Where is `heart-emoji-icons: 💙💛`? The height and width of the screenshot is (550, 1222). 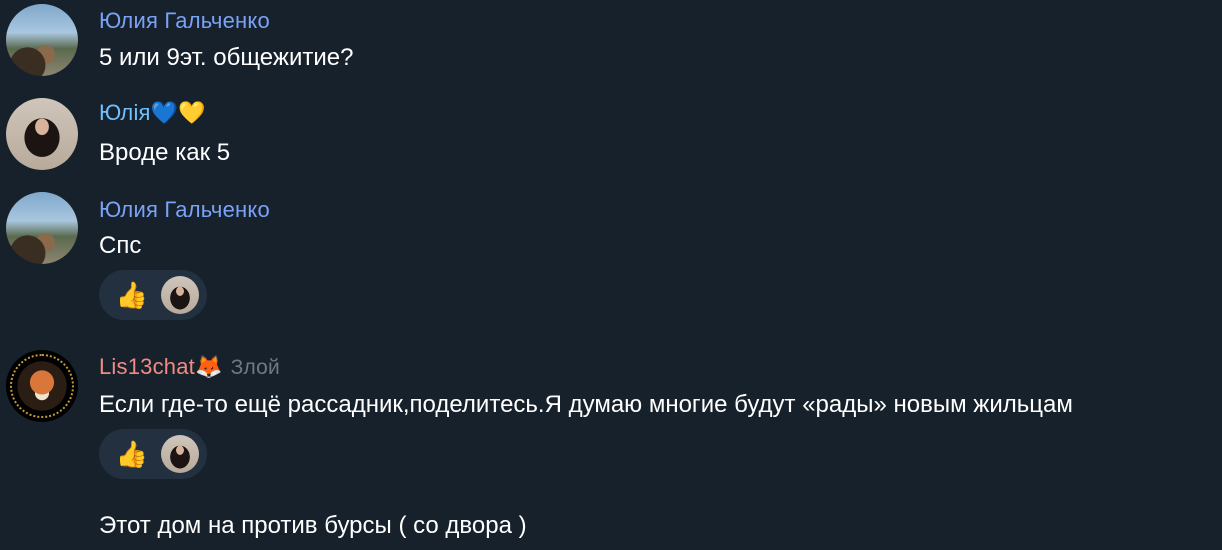
heart-emoji-icons: 💙💛 is located at coordinates (178, 112).